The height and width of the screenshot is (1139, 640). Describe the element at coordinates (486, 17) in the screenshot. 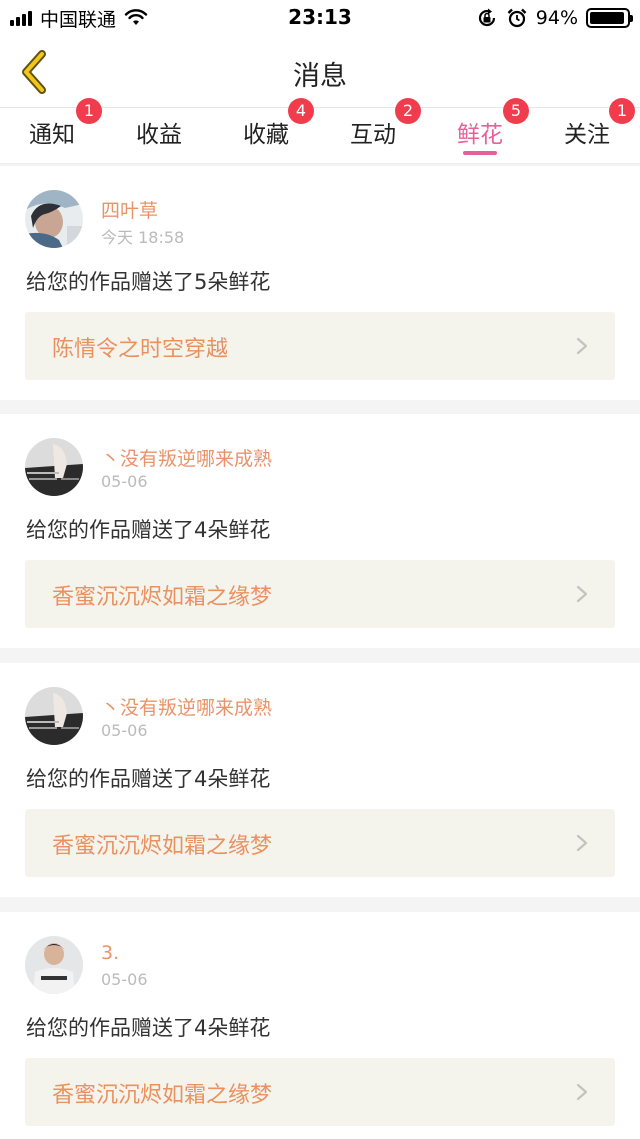

I see `rotation-lock-icon` at that location.